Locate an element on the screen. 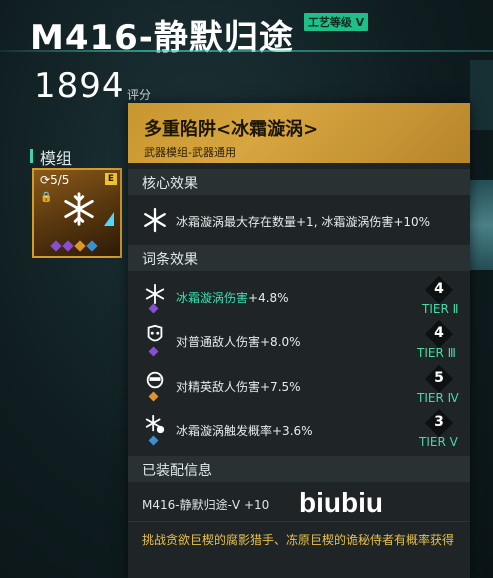 This screenshot has width=493, height=578. header-divider is located at coordinates (246, 51).